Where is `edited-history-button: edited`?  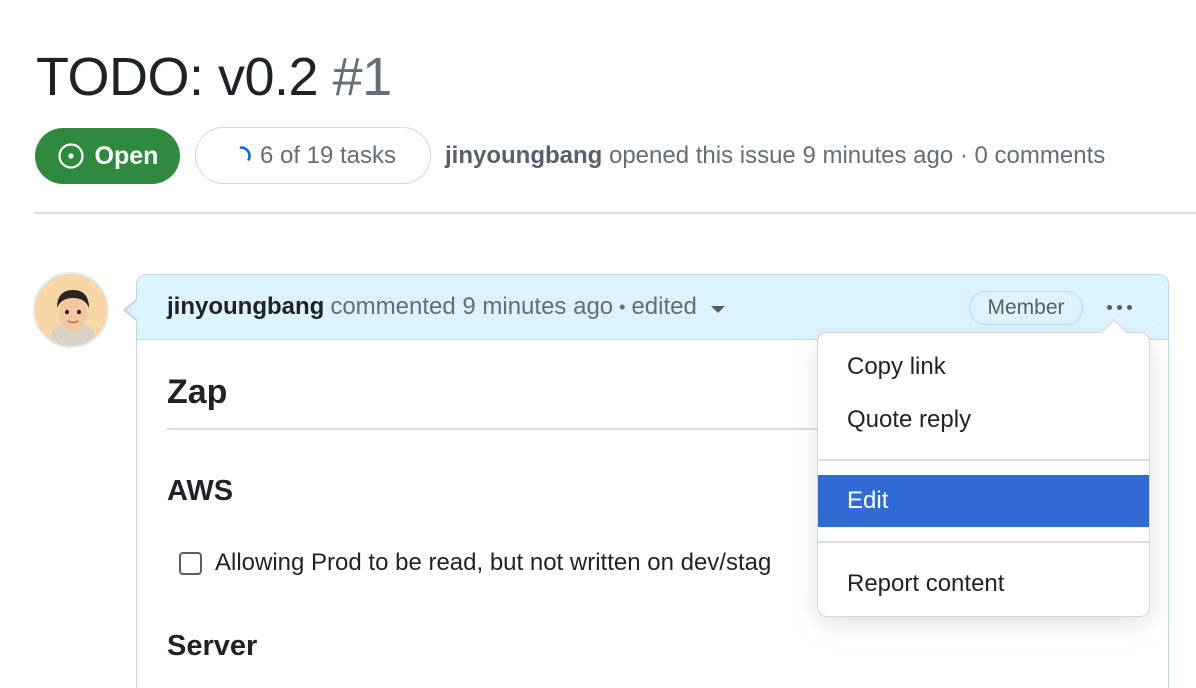 edited-history-button: edited is located at coordinates (678, 307).